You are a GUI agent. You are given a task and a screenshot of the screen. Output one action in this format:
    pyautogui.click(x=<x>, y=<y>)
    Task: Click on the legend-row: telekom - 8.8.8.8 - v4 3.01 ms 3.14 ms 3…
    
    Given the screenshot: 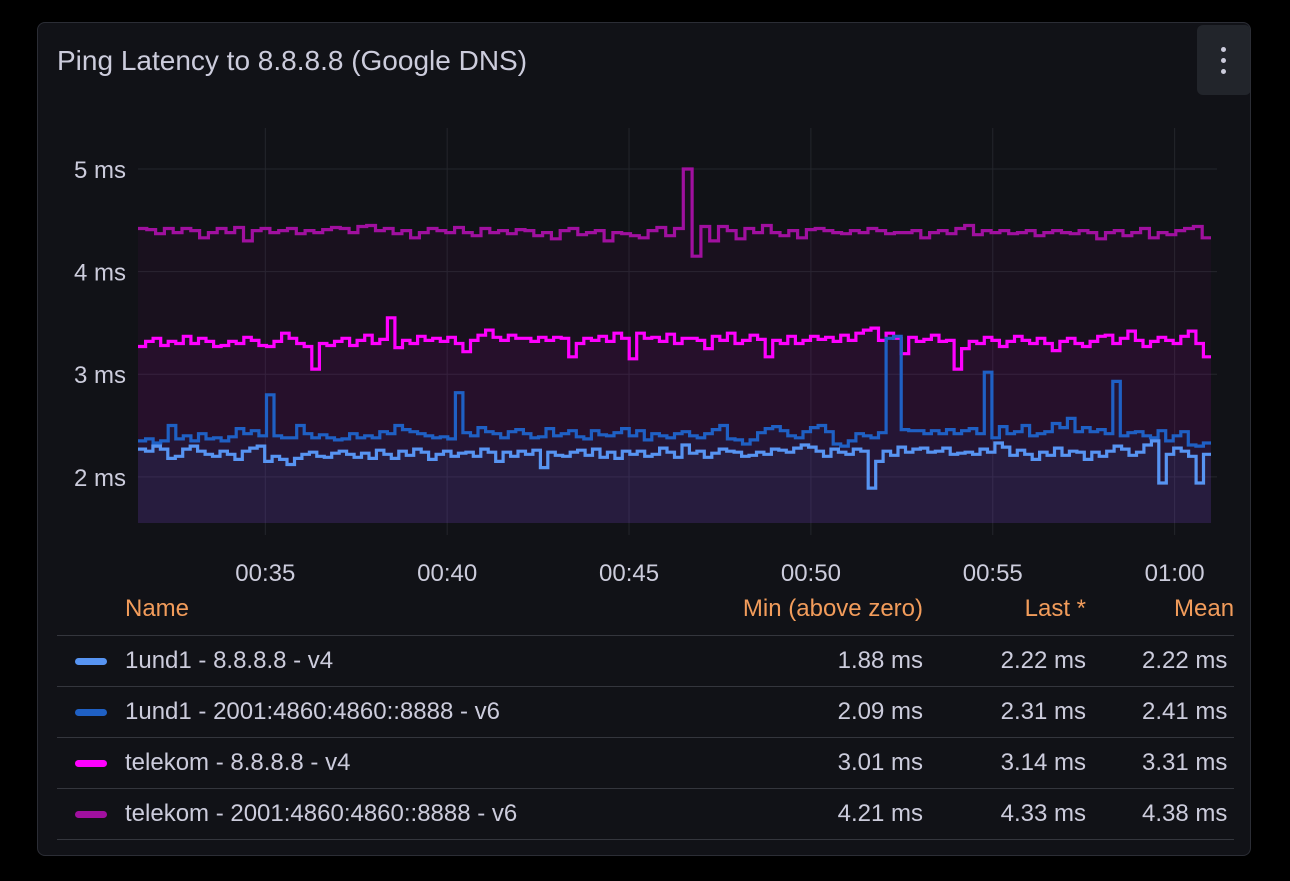 What is the action you would take?
    pyautogui.click(x=645, y=762)
    